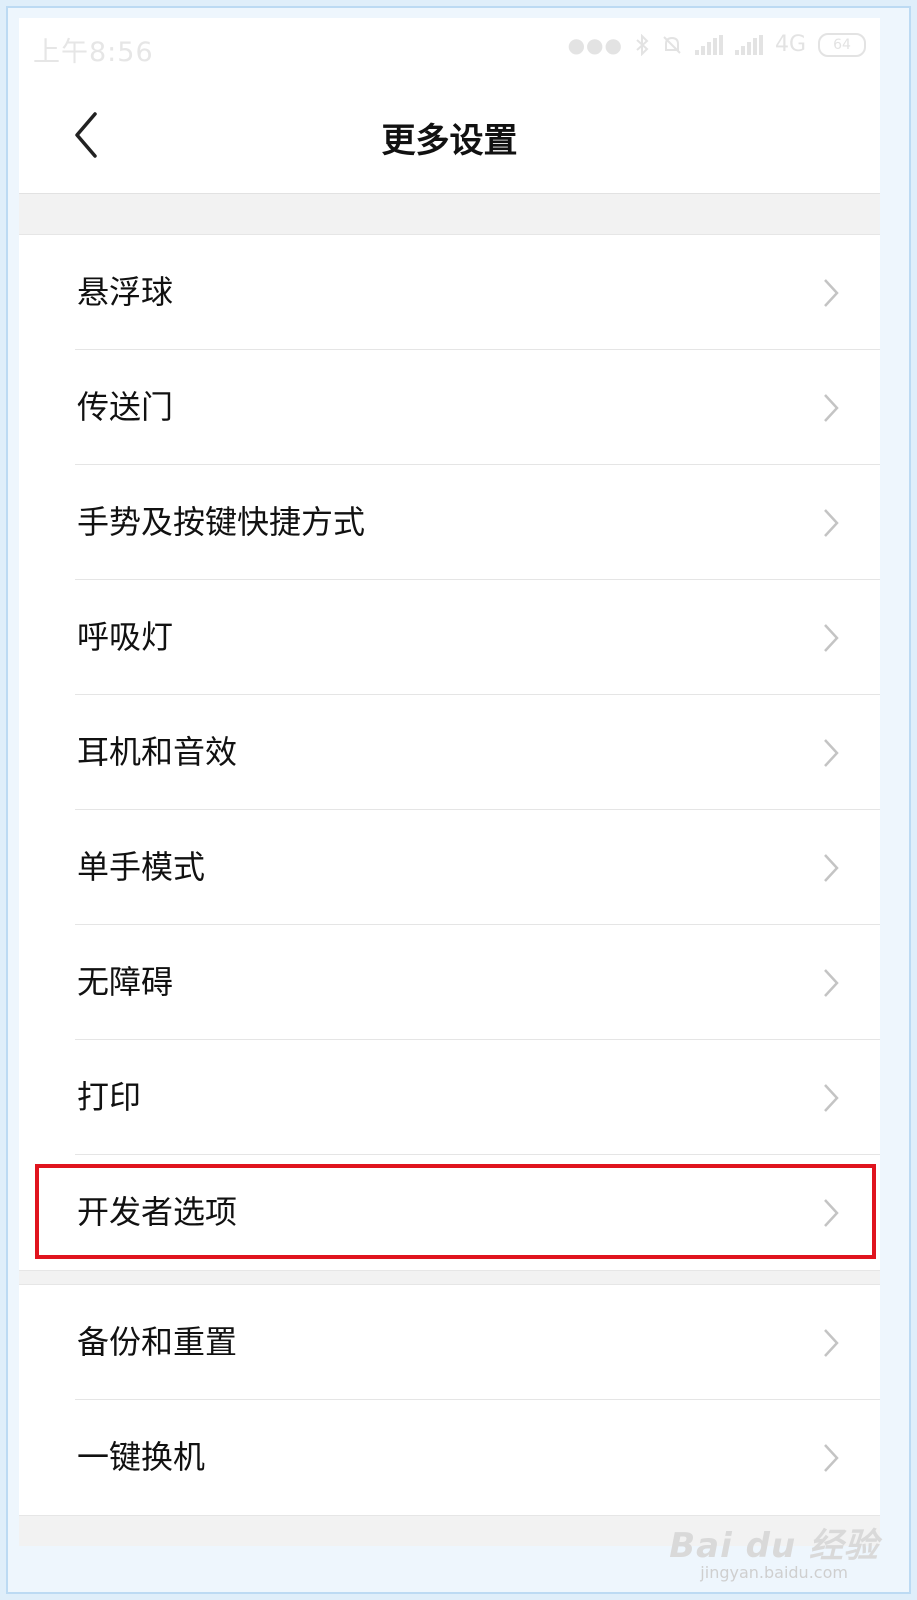  I want to click on settings-item-developer-options: 开发者选项, so click(449, 1212).